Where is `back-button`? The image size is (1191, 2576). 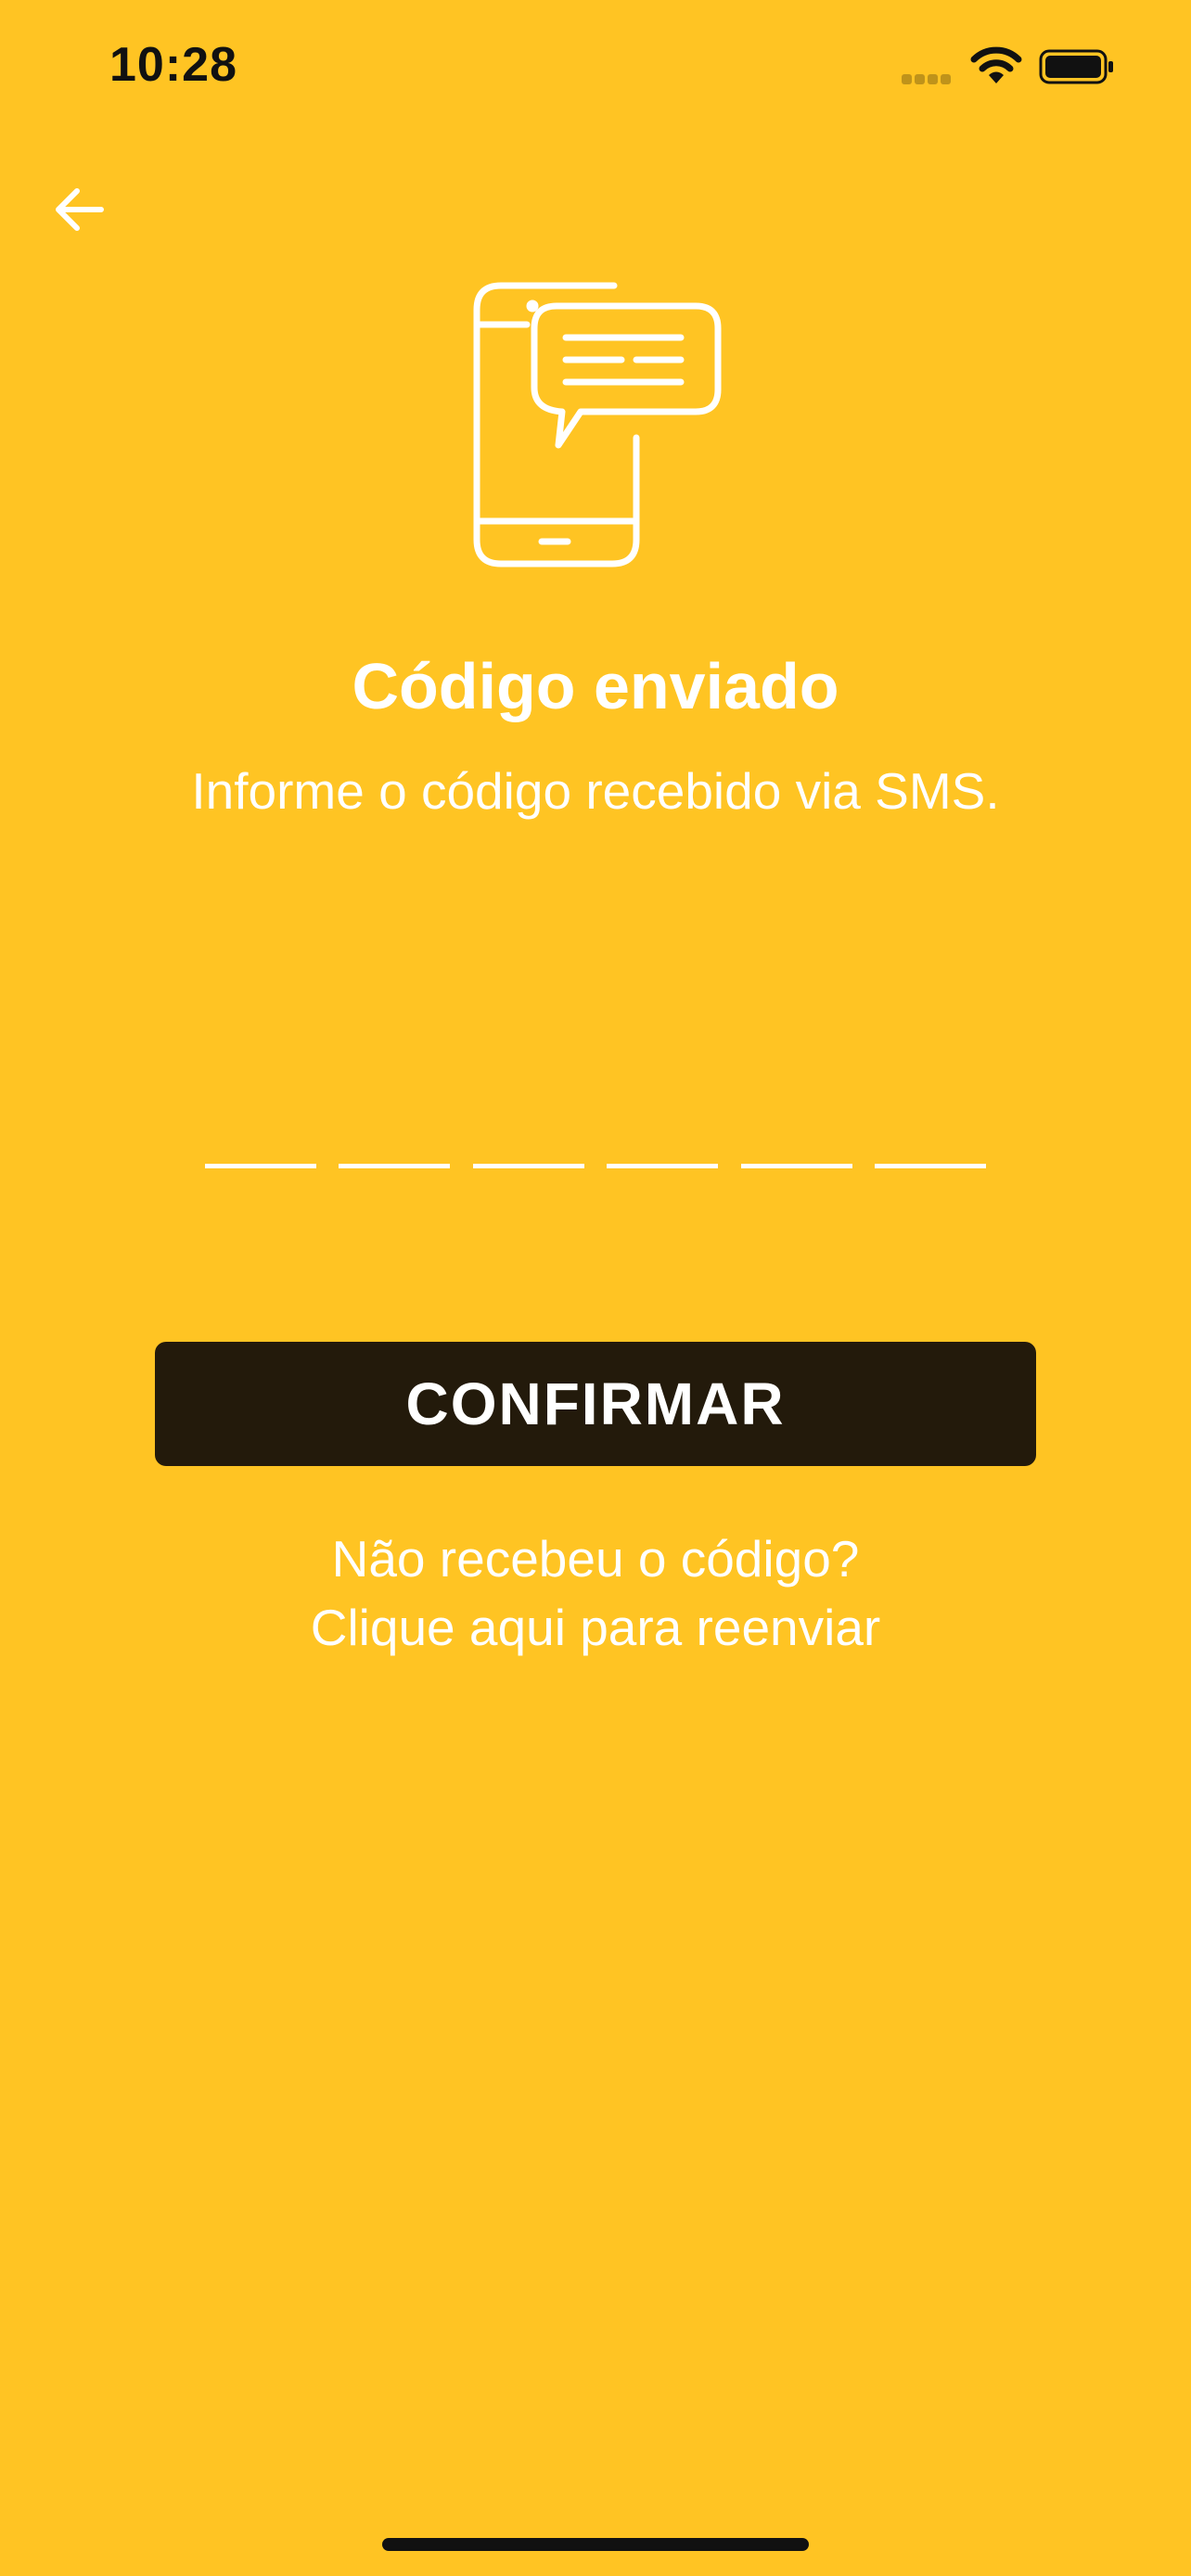
back-button is located at coordinates (79, 209).